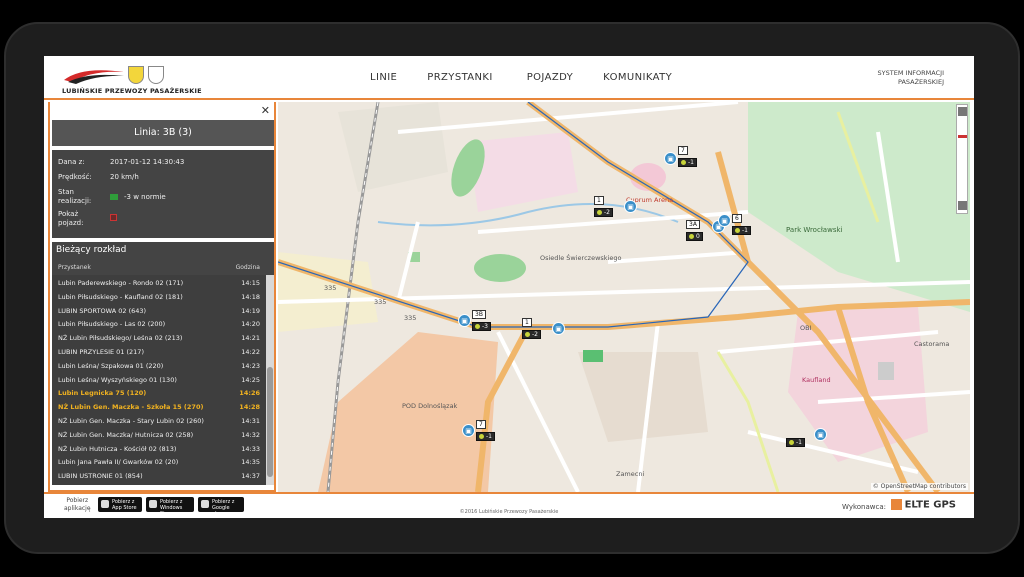  I want to click on schedule-time: 14:18, so click(250, 296).